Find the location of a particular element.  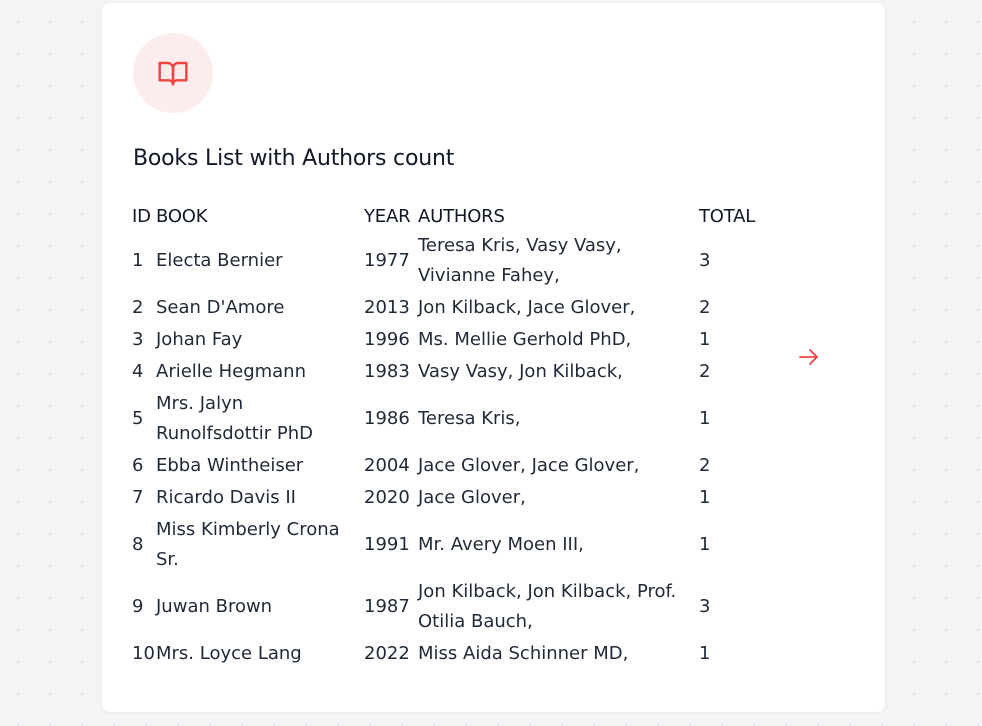

cell-id: 2 is located at coordinates (138, 307).